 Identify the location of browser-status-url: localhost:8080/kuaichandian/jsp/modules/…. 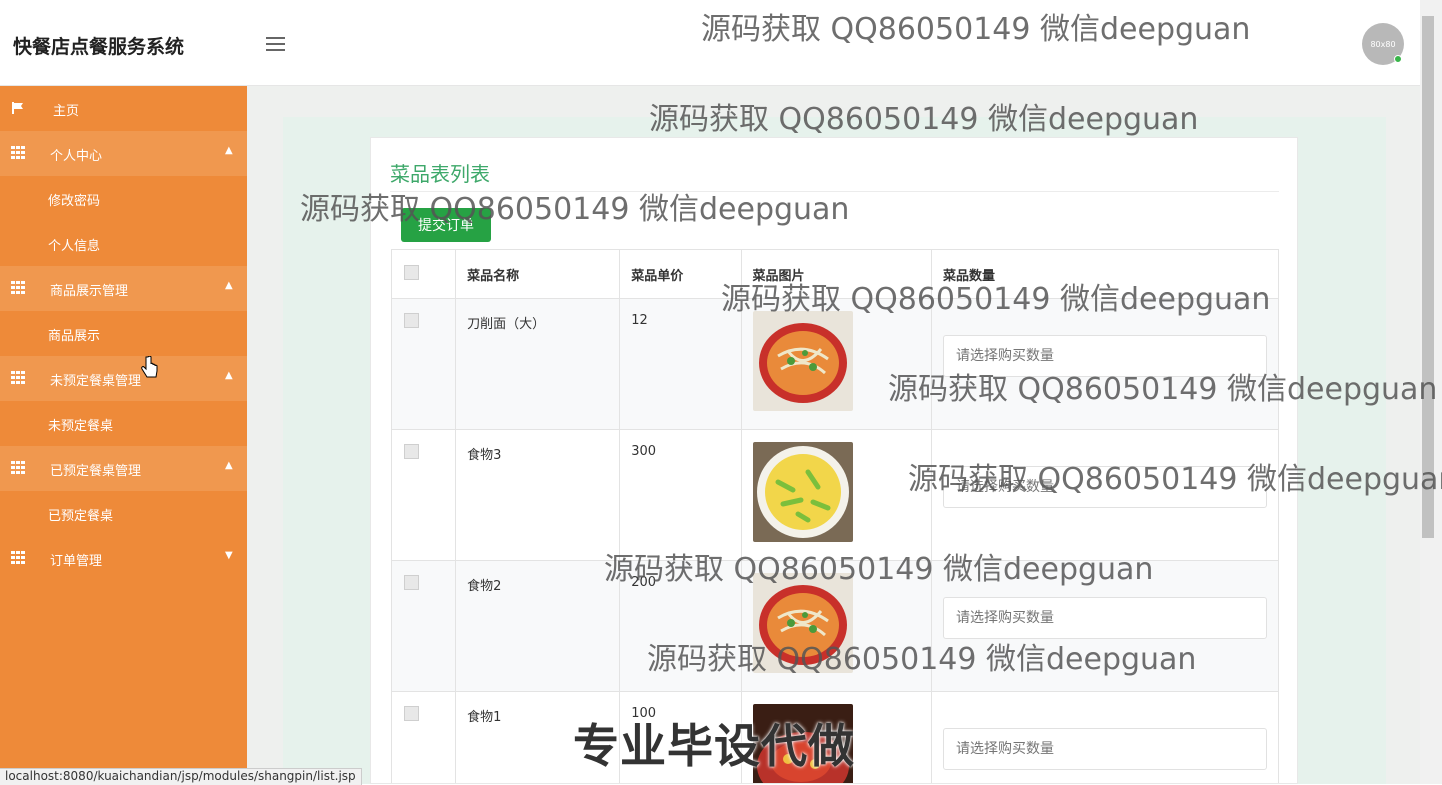
(181, 776).